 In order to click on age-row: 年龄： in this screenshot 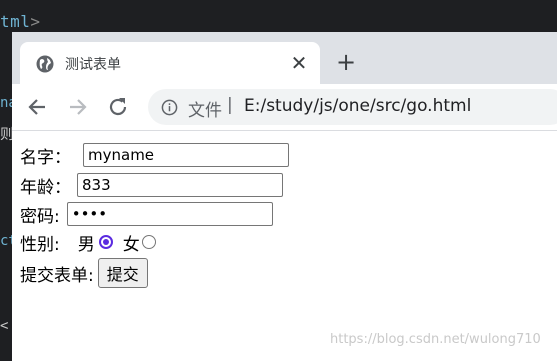, I will do `click(151, 185)`.